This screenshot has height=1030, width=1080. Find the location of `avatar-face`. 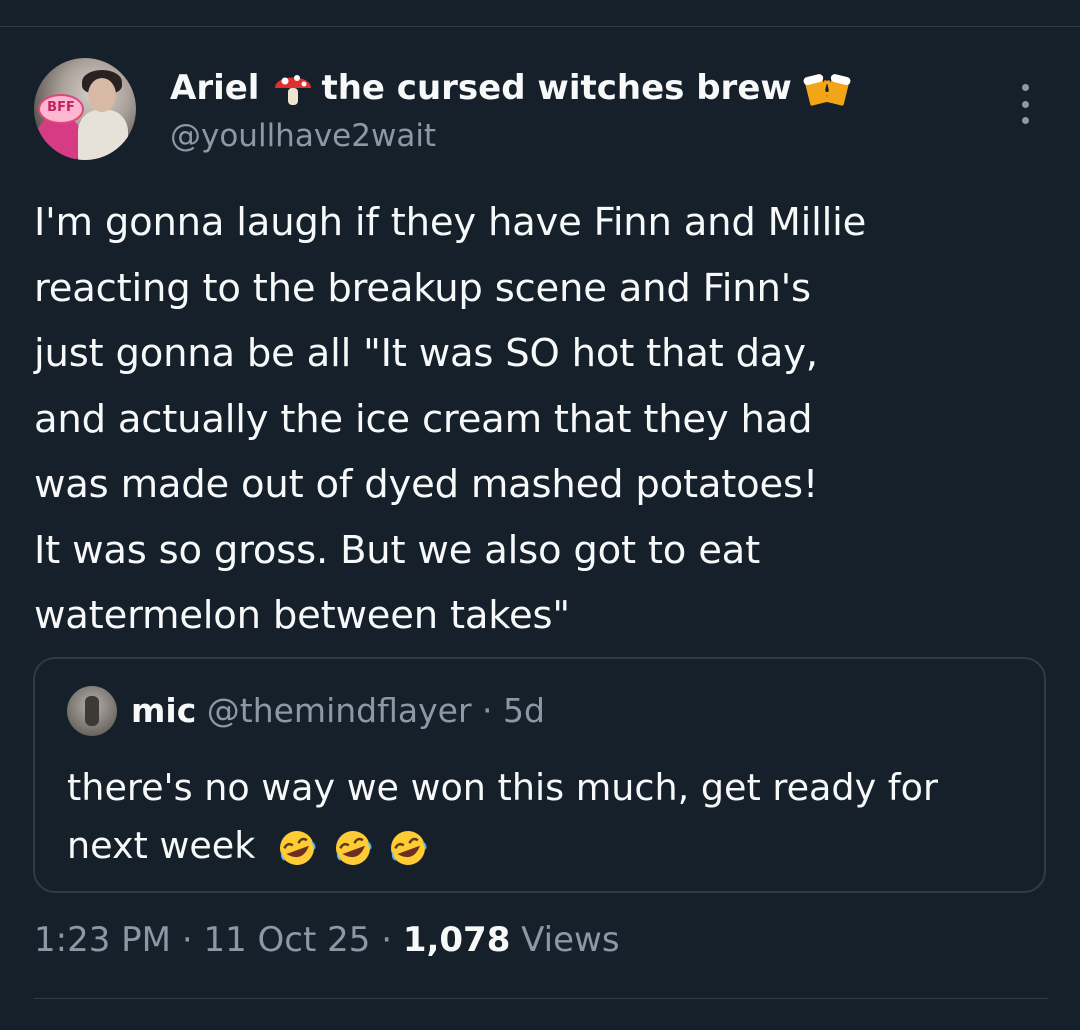

avatar-face is located at coordinates (102, 95).